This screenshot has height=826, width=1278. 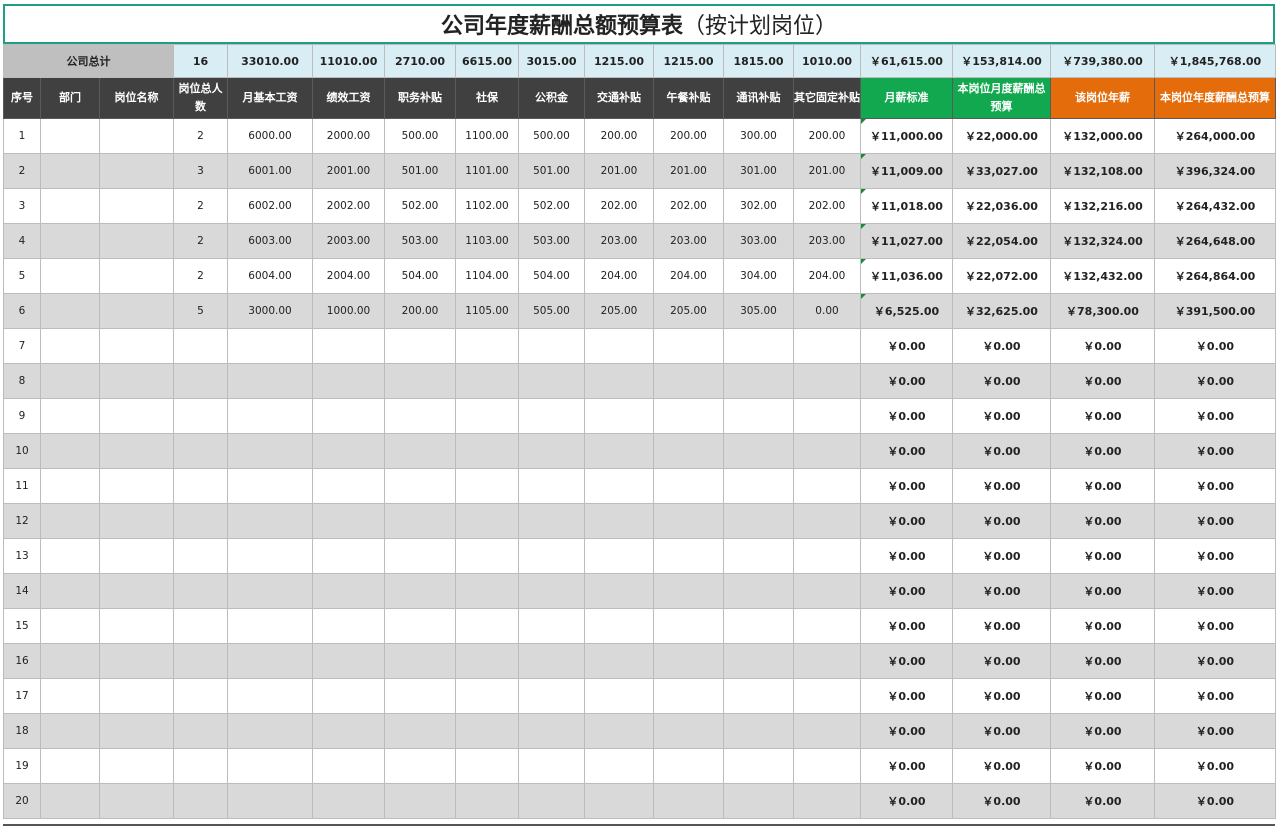 What do you see at coordinates (1001, 98) in the screenshot?
I see `column-header: 本岗位月度薪酬总预算` at bounding box center [1001, 98].